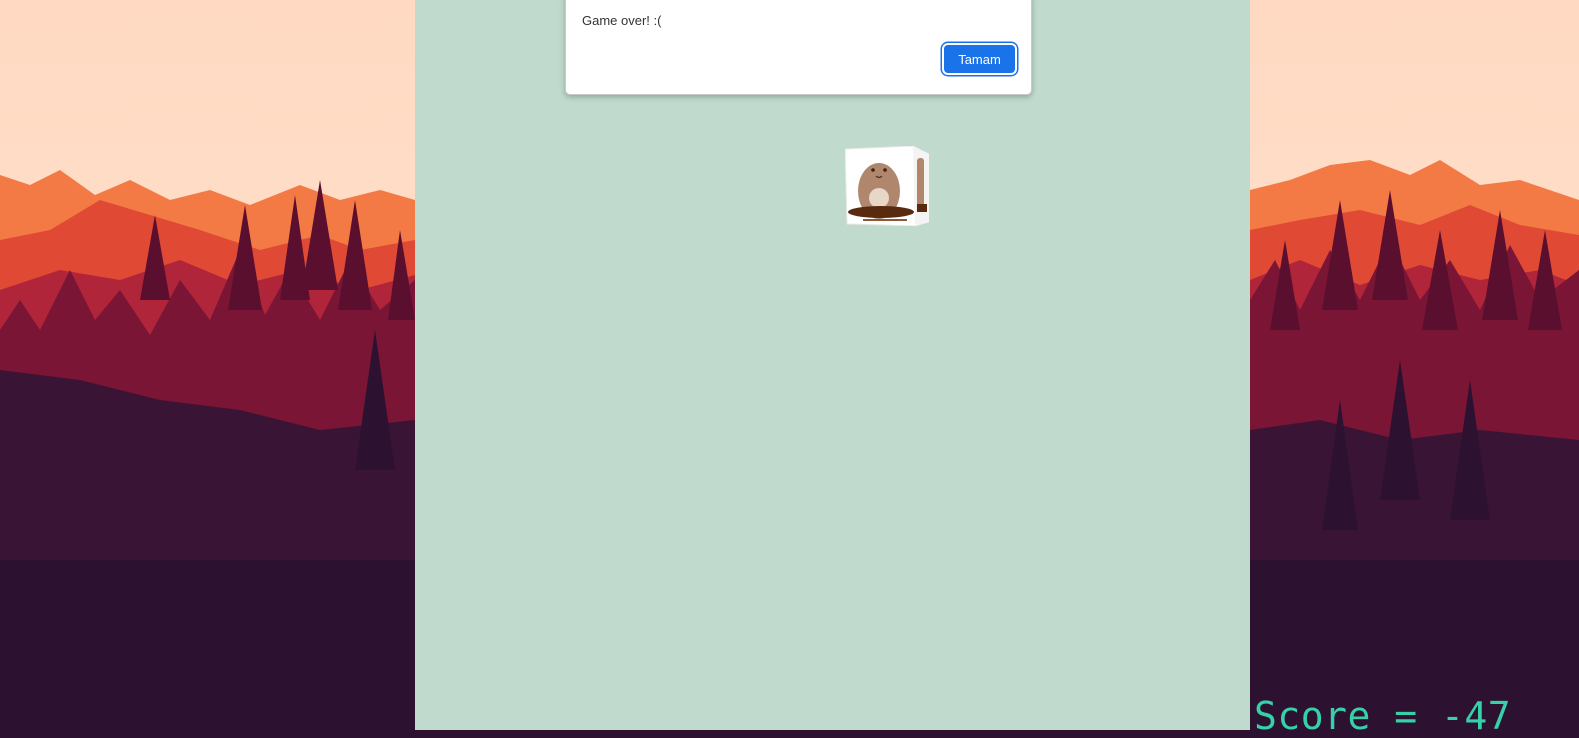  Describe the element at coordinates (798, 47) in the screenshot. I see `alert-dialog: Game over! :( Tamam` at that location.